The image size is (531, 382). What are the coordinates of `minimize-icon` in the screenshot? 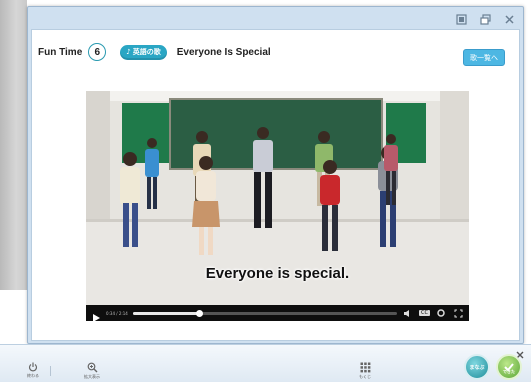 It's located at (485, 19).